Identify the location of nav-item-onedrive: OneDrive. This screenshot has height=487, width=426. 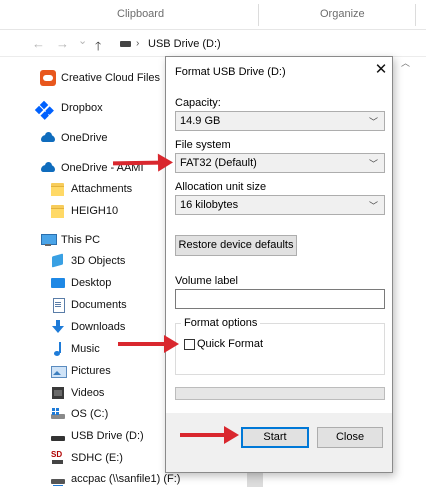
(73, 138).